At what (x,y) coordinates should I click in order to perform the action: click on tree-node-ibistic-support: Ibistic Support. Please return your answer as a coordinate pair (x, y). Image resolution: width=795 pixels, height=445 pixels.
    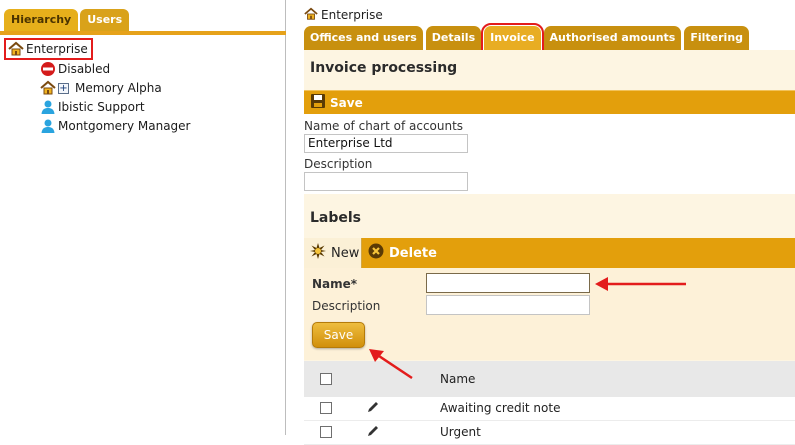
    Looking at the image, I should click on (92, 107).